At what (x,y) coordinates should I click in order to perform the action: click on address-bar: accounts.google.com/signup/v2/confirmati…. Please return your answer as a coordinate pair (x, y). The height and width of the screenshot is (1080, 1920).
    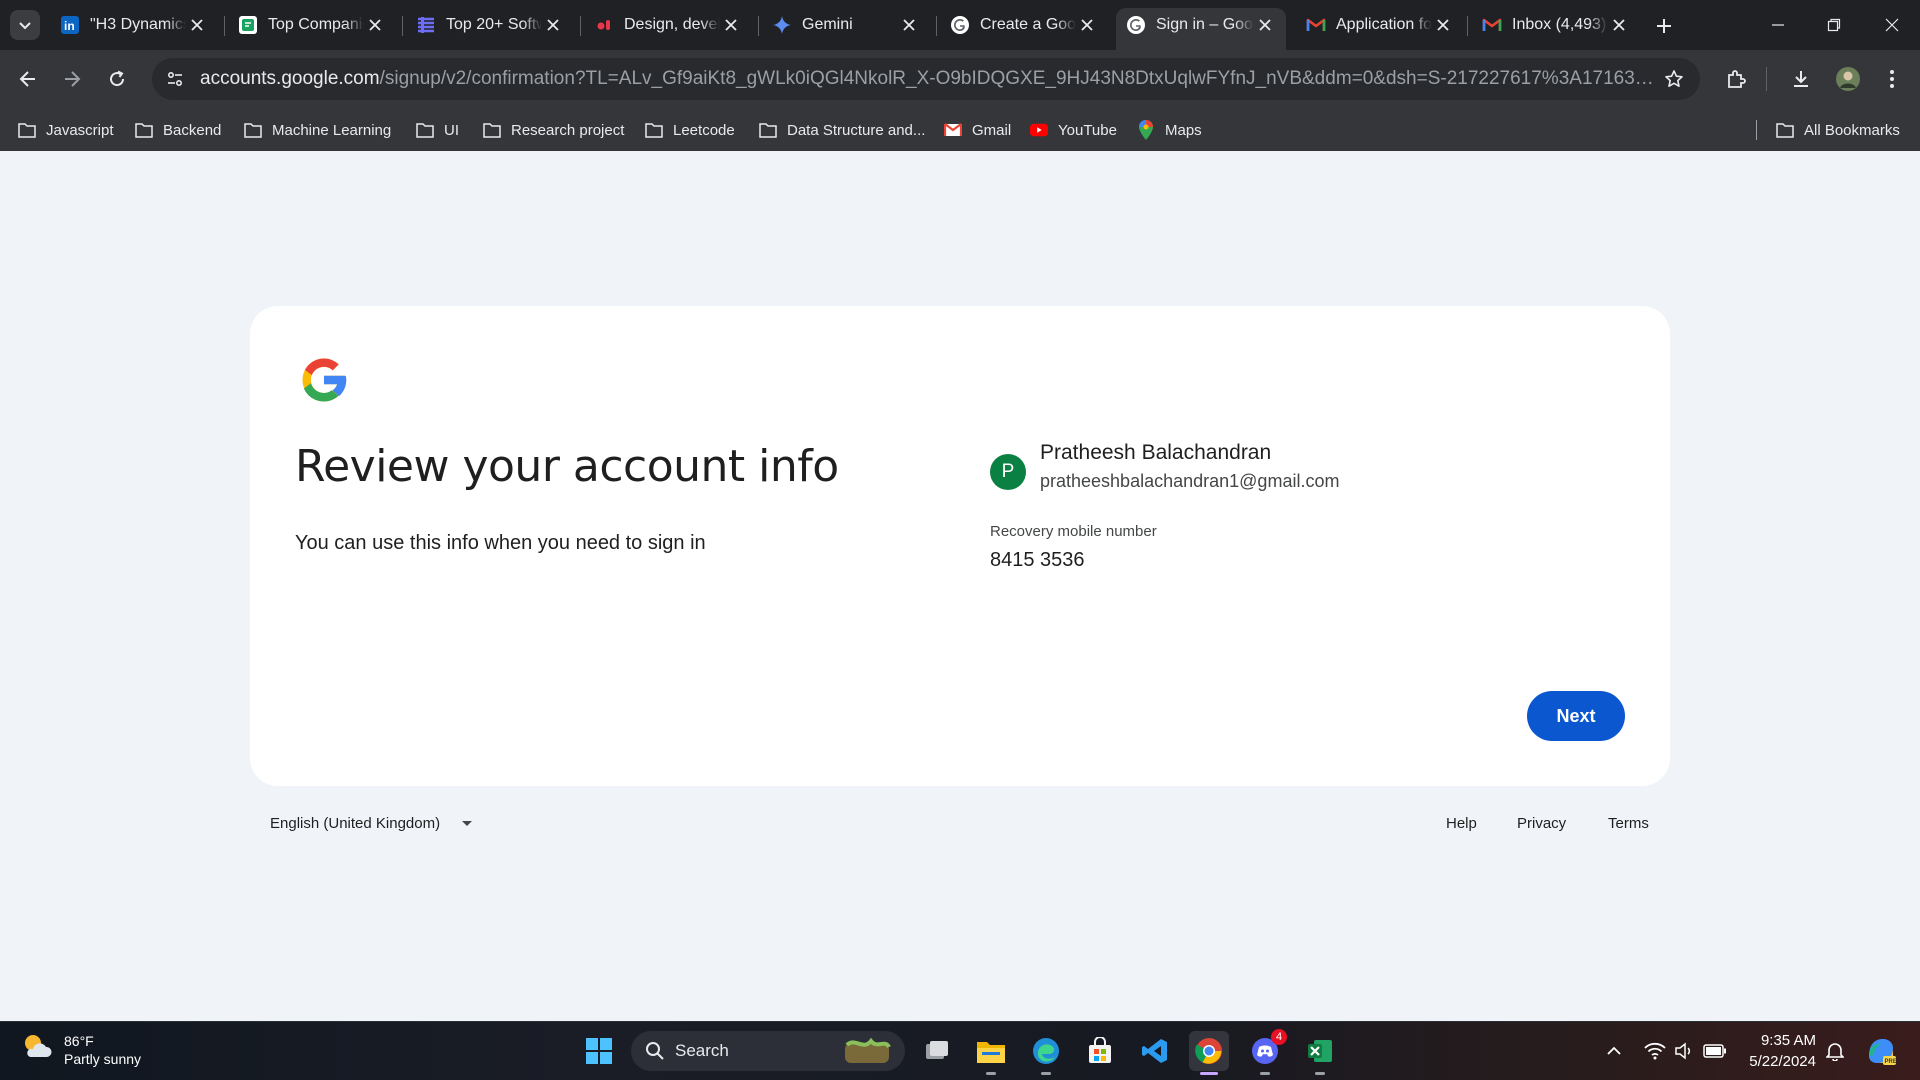
    Looking at the image, I should click on (926, 79).